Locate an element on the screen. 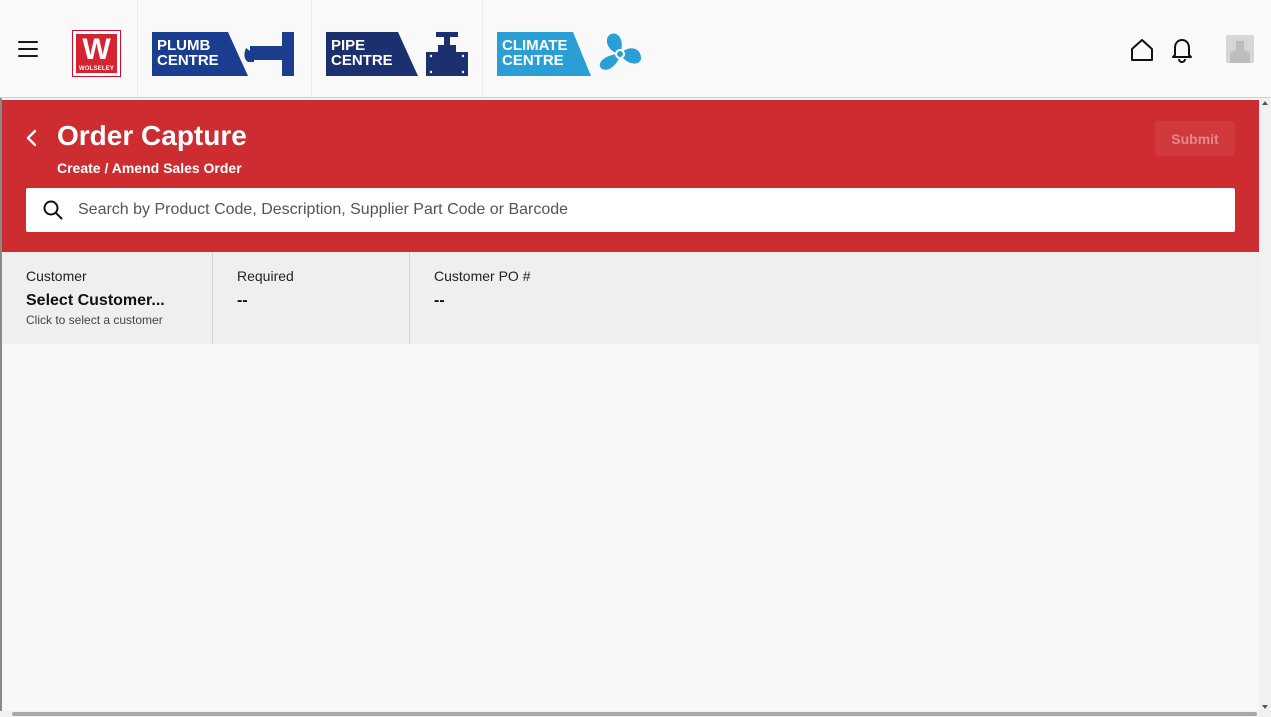 This screenshot has height=717, width=1271. climate-centre-line2: CENTRE is located at coordinates (533, 60).